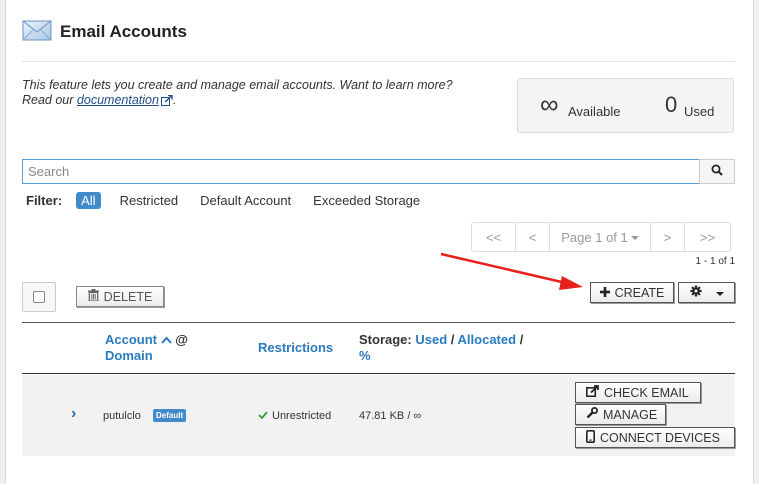  What do you see at coordinates (671, 104) in the screenshot?
I see `used-count: 0` at bounding box center [671, 104].